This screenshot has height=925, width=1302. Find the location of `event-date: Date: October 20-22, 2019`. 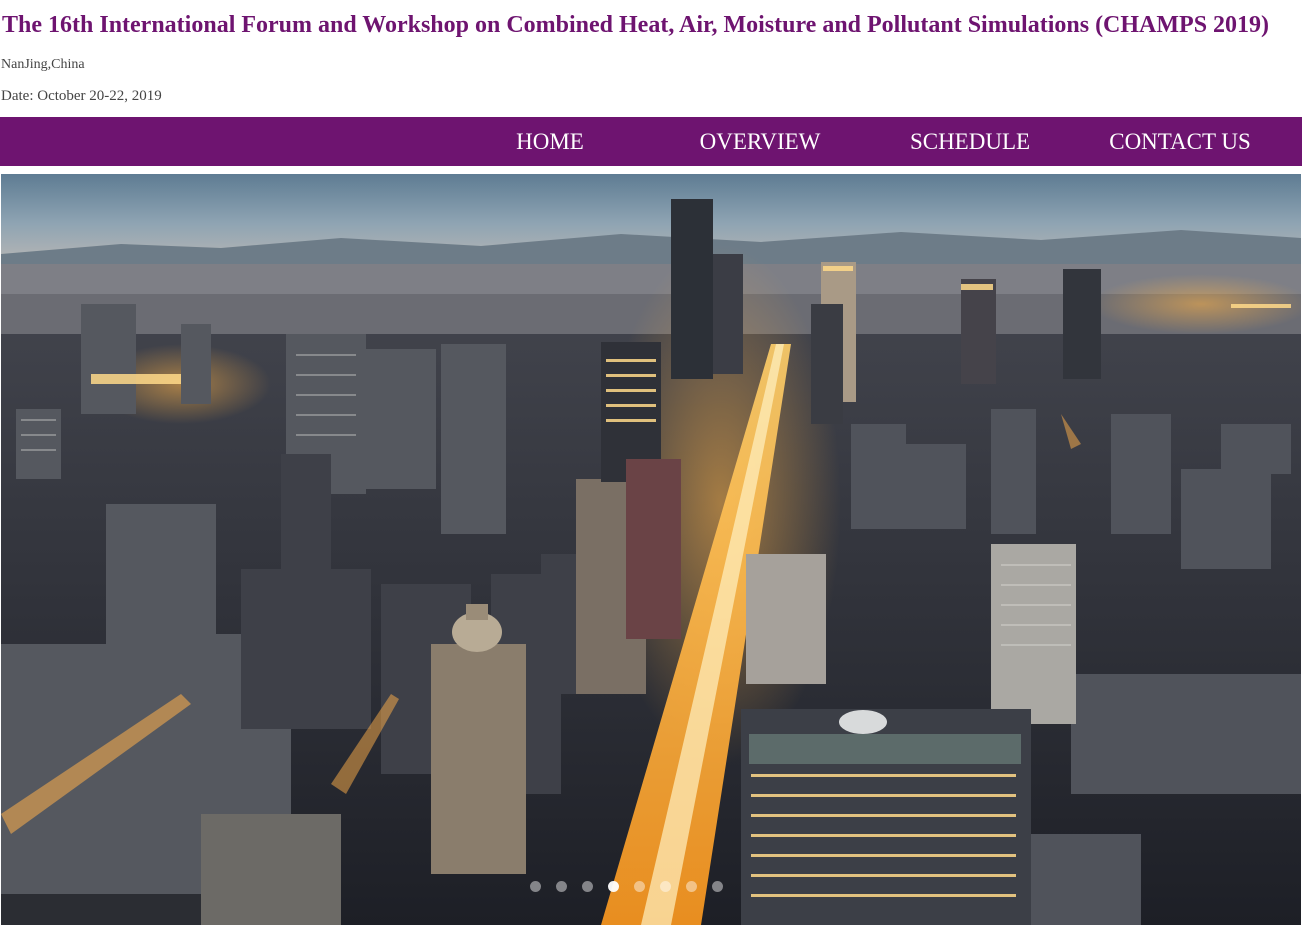

event-date: Date: October 20-22, 2019 is located at coordinates (81, 96).